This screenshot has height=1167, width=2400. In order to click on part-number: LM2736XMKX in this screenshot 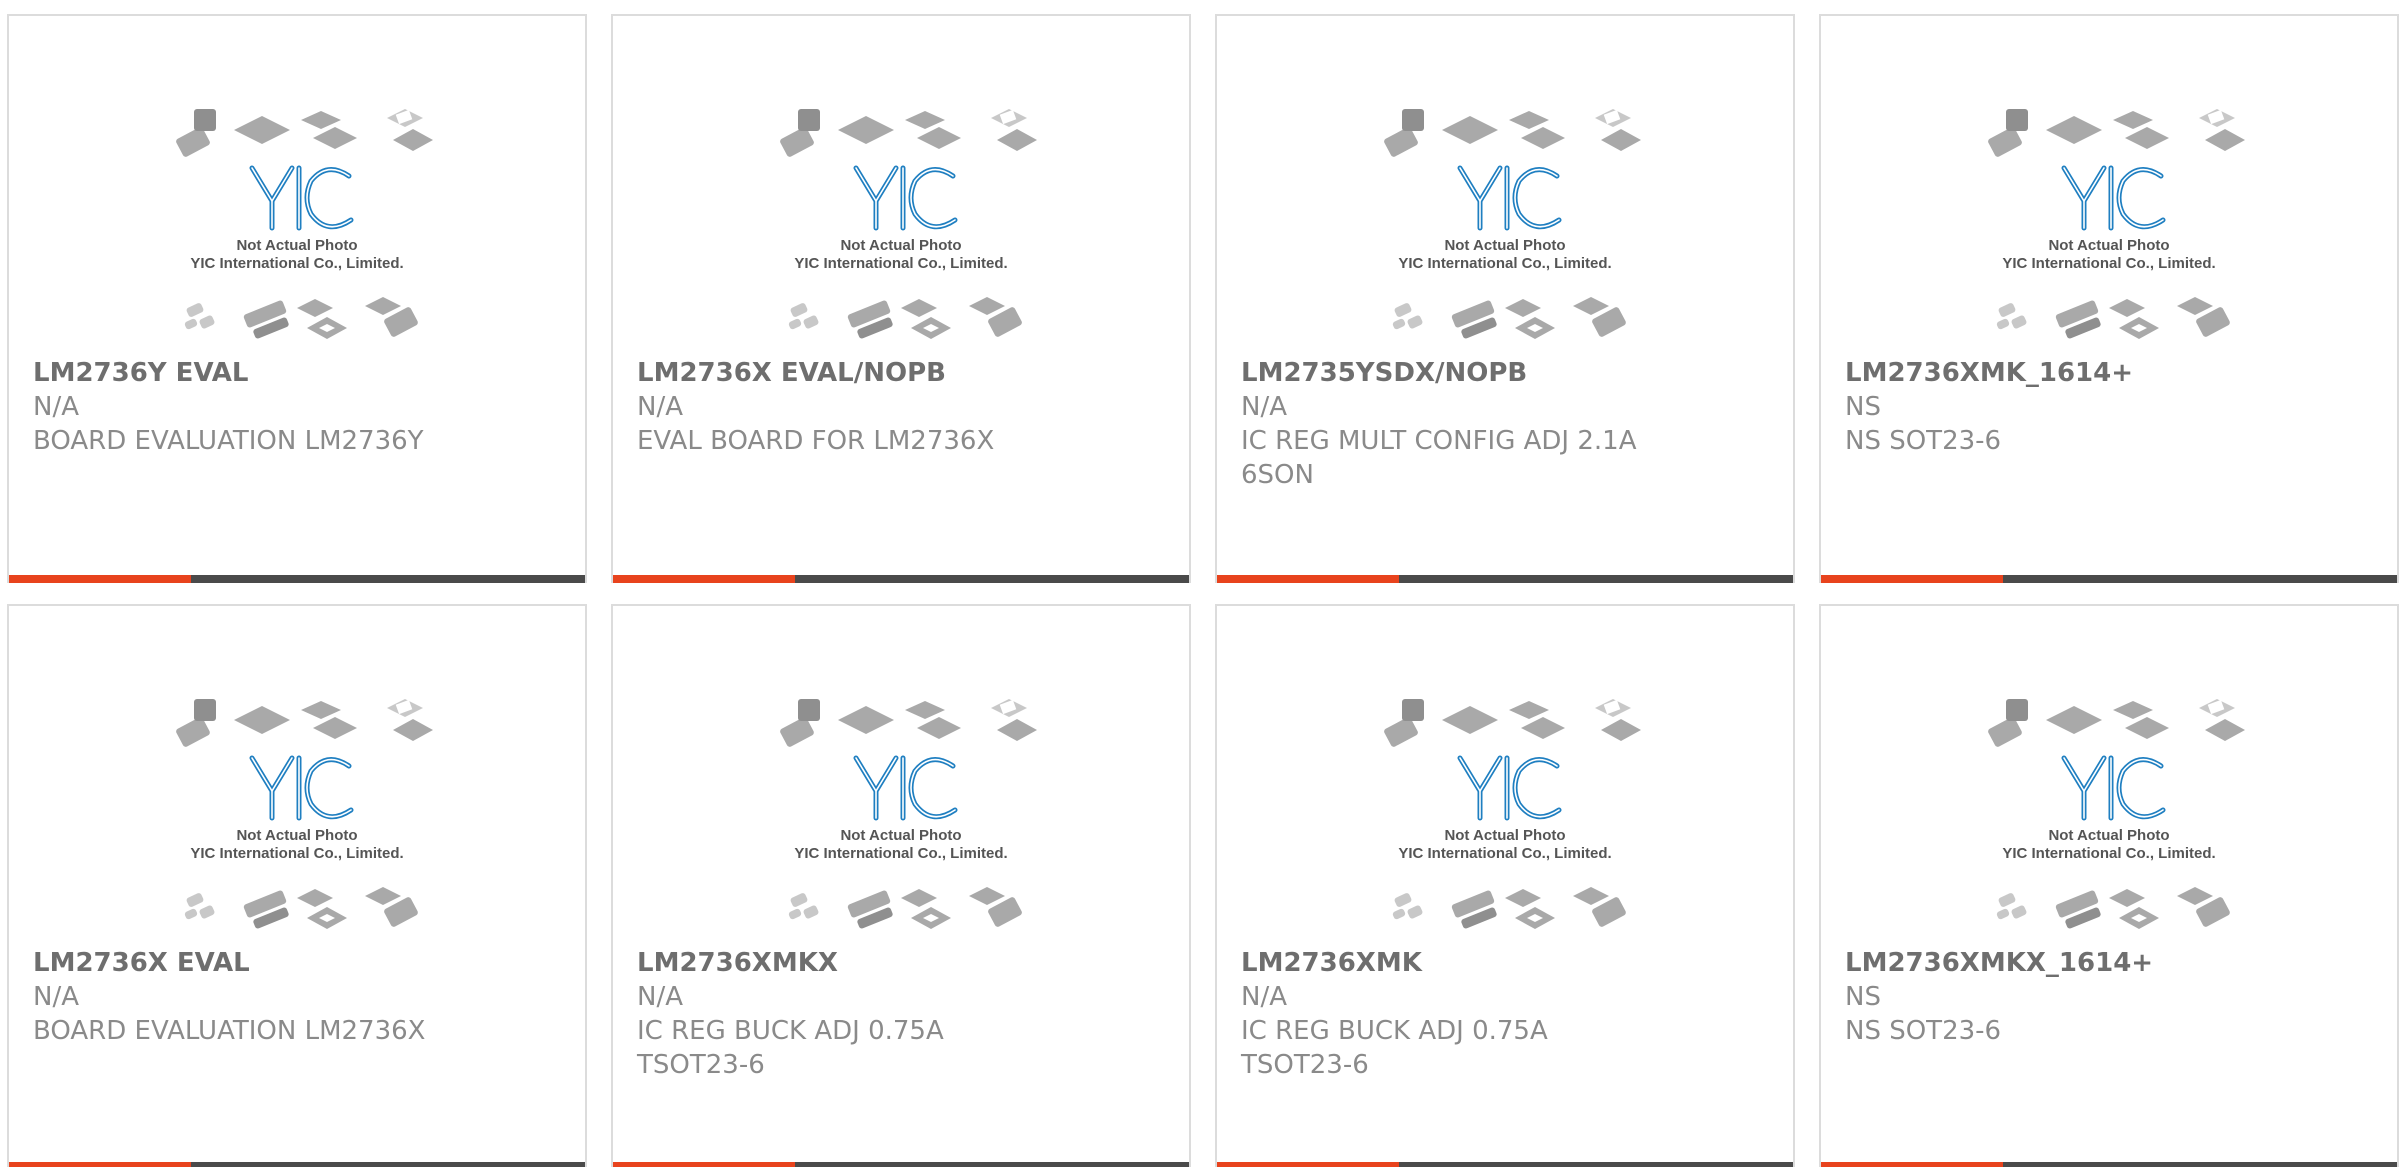, I will do `click(847, 963)`.